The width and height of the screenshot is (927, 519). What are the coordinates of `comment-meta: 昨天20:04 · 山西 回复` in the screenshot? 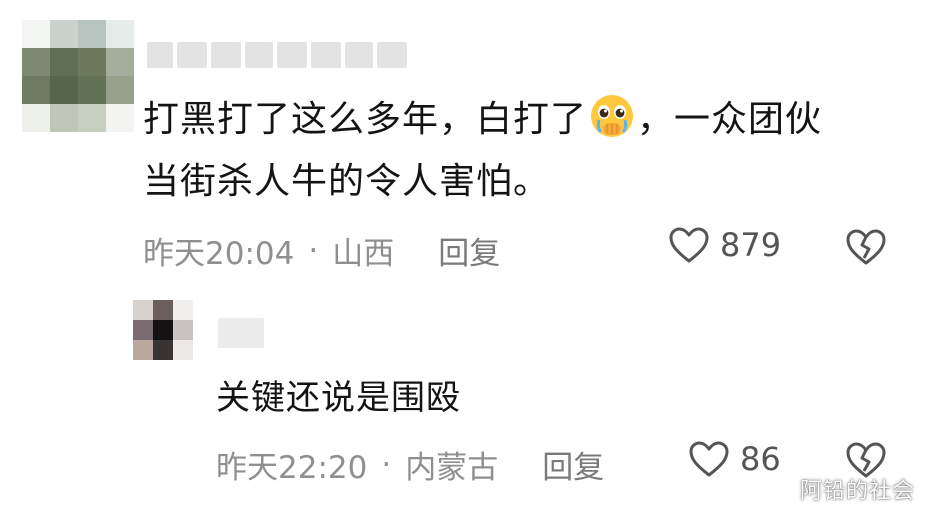 It's located at (321, 250).